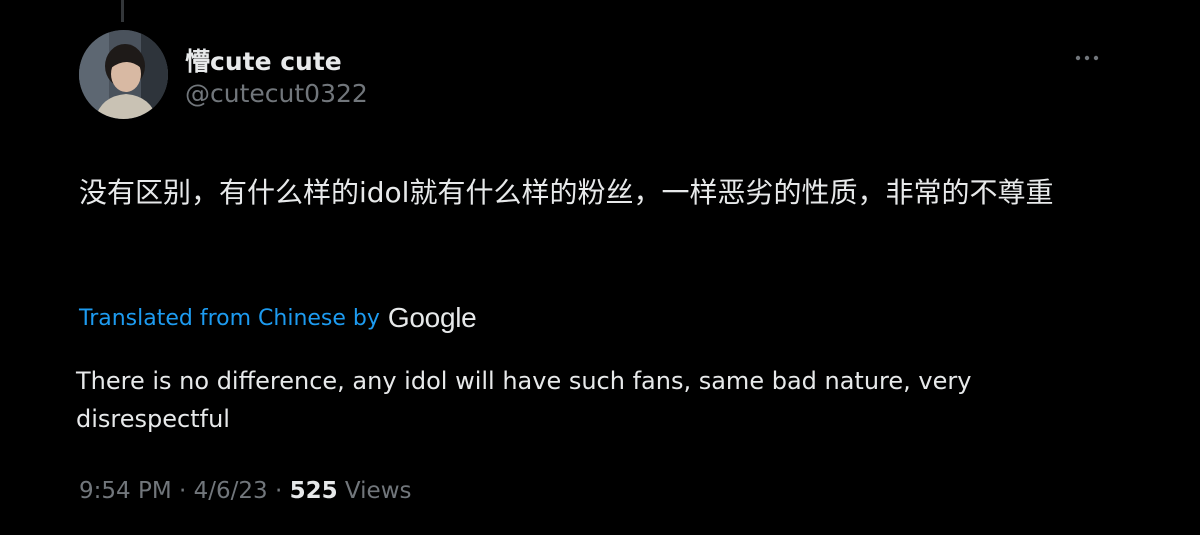 The height and width of the screenshot is (535, 1200). What do you see at coordinates (229, 318) in the screenshot?
I see `translated-from-link: Translated from Chinese by` at bounding box center [229, 318].